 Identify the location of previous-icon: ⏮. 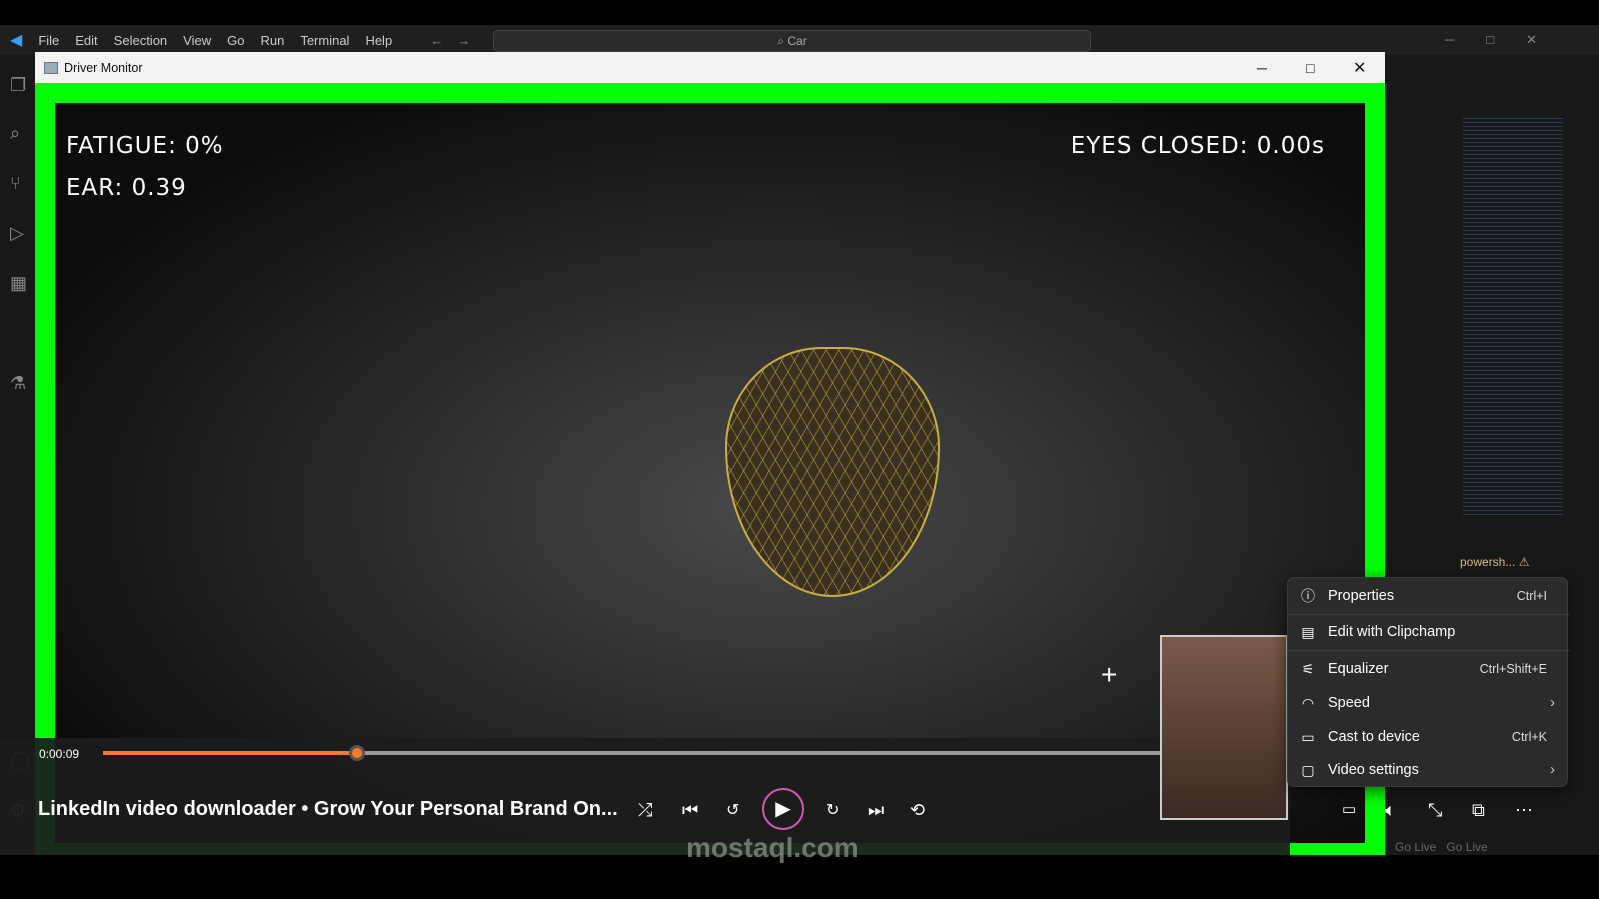
(690, 810).